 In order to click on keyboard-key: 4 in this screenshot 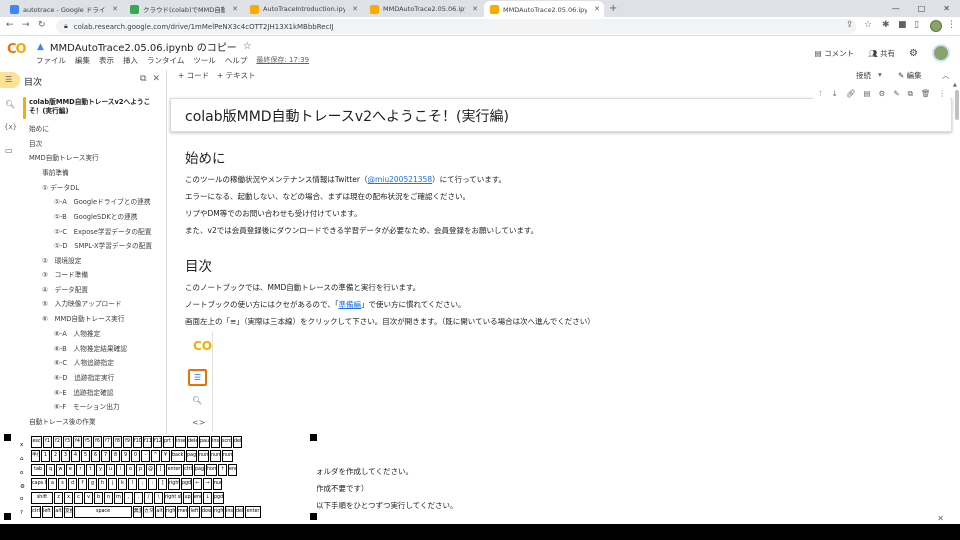, I will do `click(75, 456)`.